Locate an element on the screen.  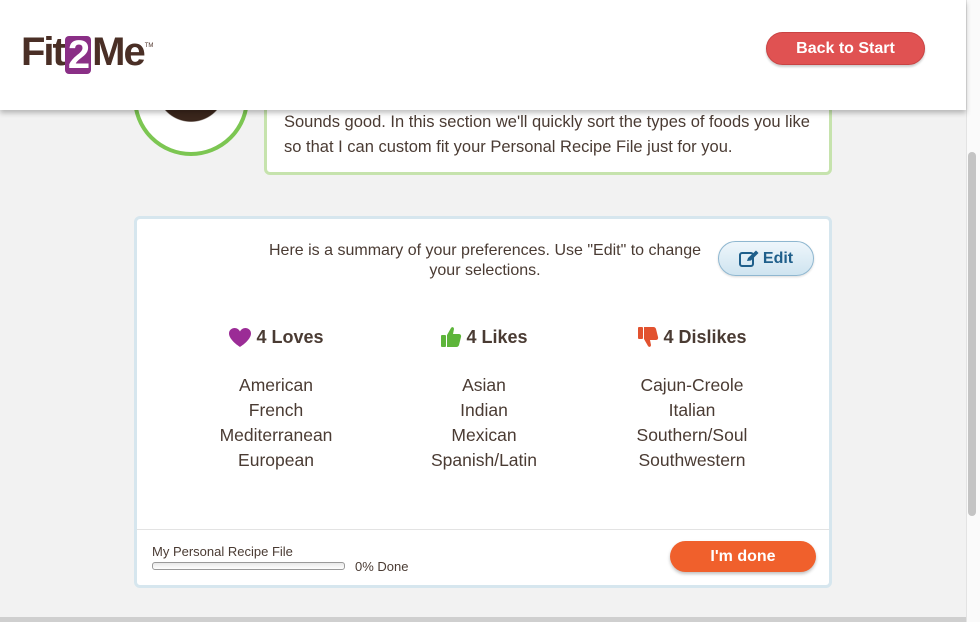
logo-text-fit: Fit is located at coordinates (43, 52).